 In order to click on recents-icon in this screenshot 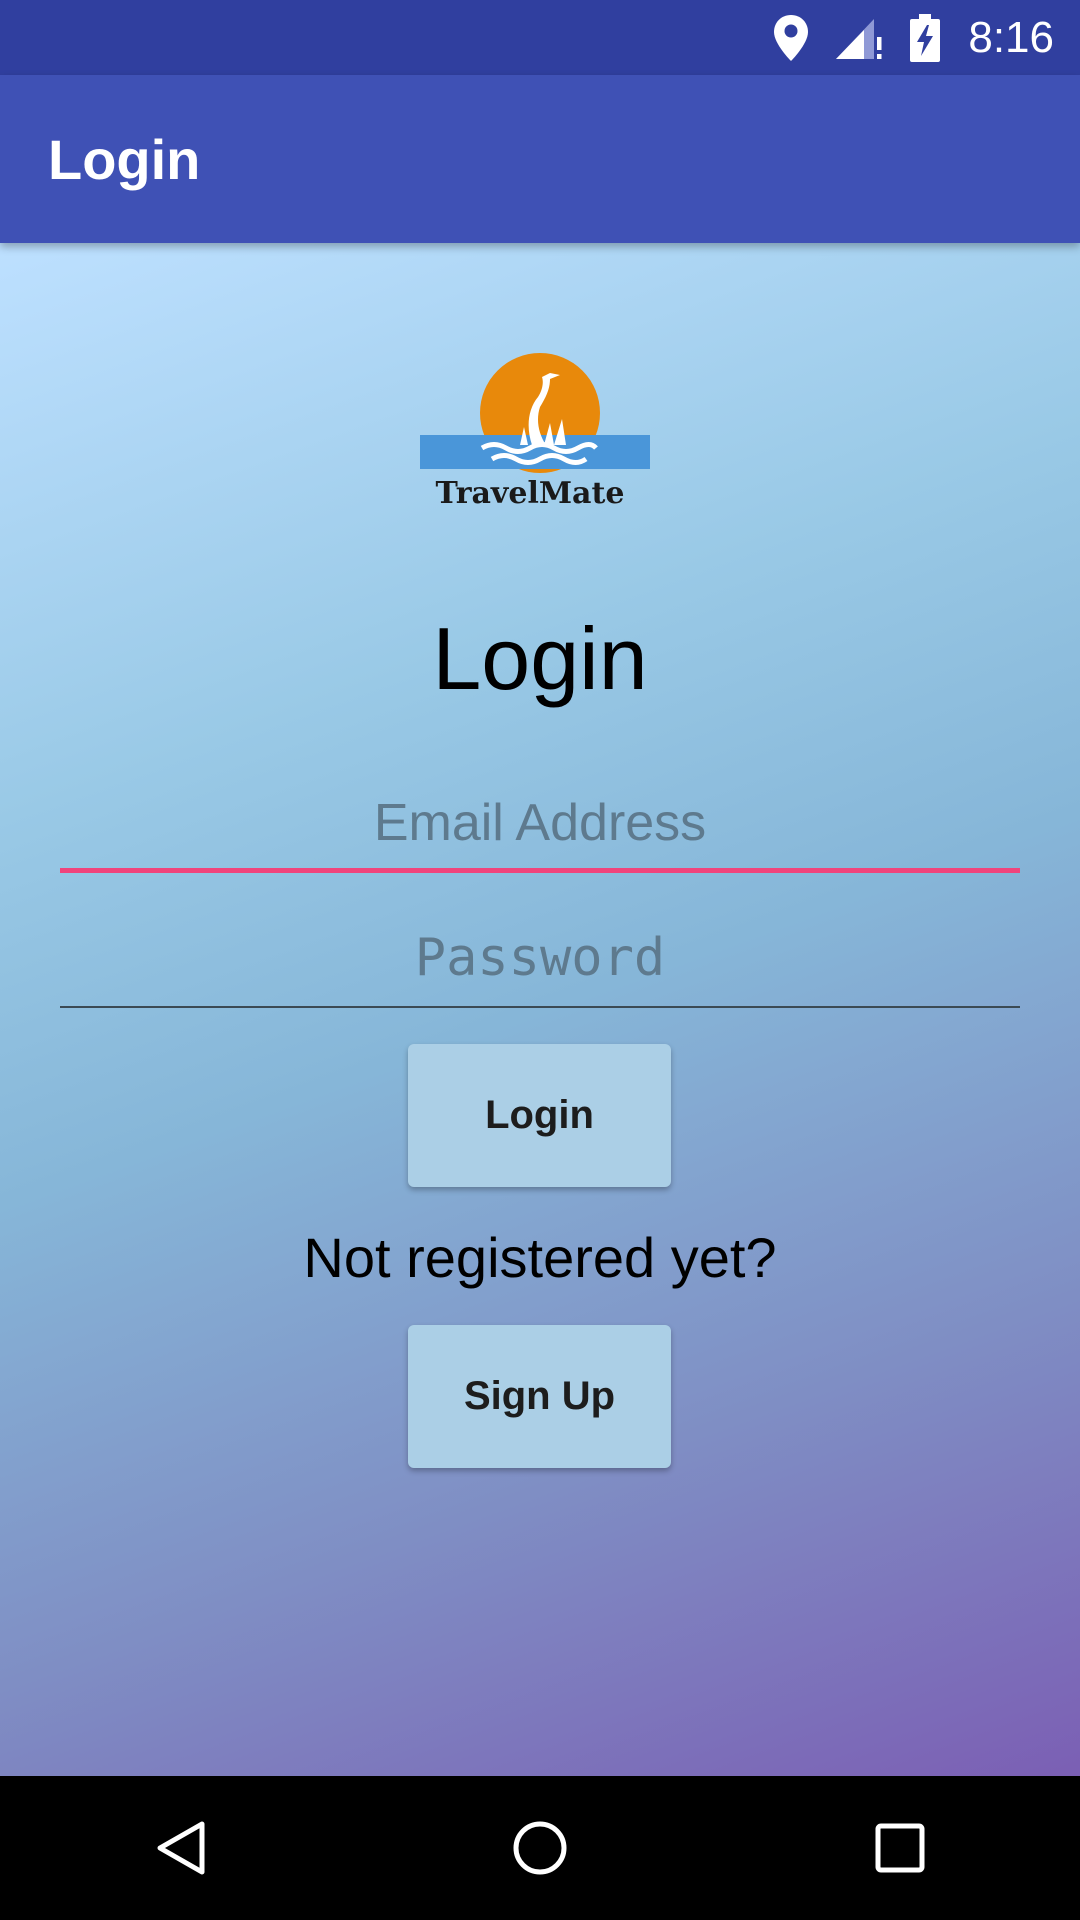, I will do `click(900, 1848)`.